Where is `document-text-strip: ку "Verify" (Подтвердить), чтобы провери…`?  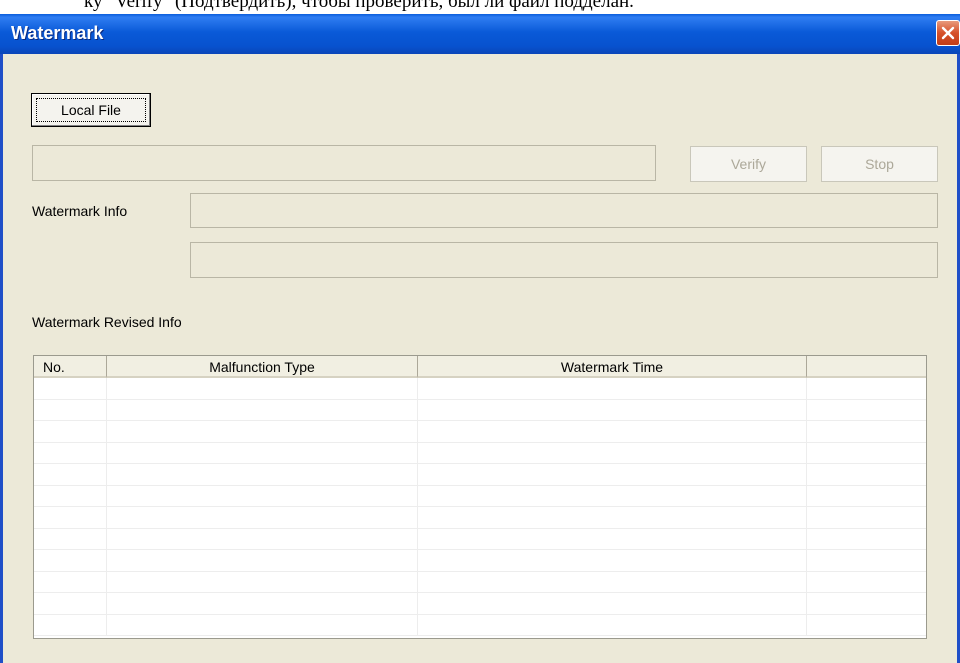
document-text-strip: ку "Verify" (Подтвердить), чтобы провери… is located at coordinates (480, 7).